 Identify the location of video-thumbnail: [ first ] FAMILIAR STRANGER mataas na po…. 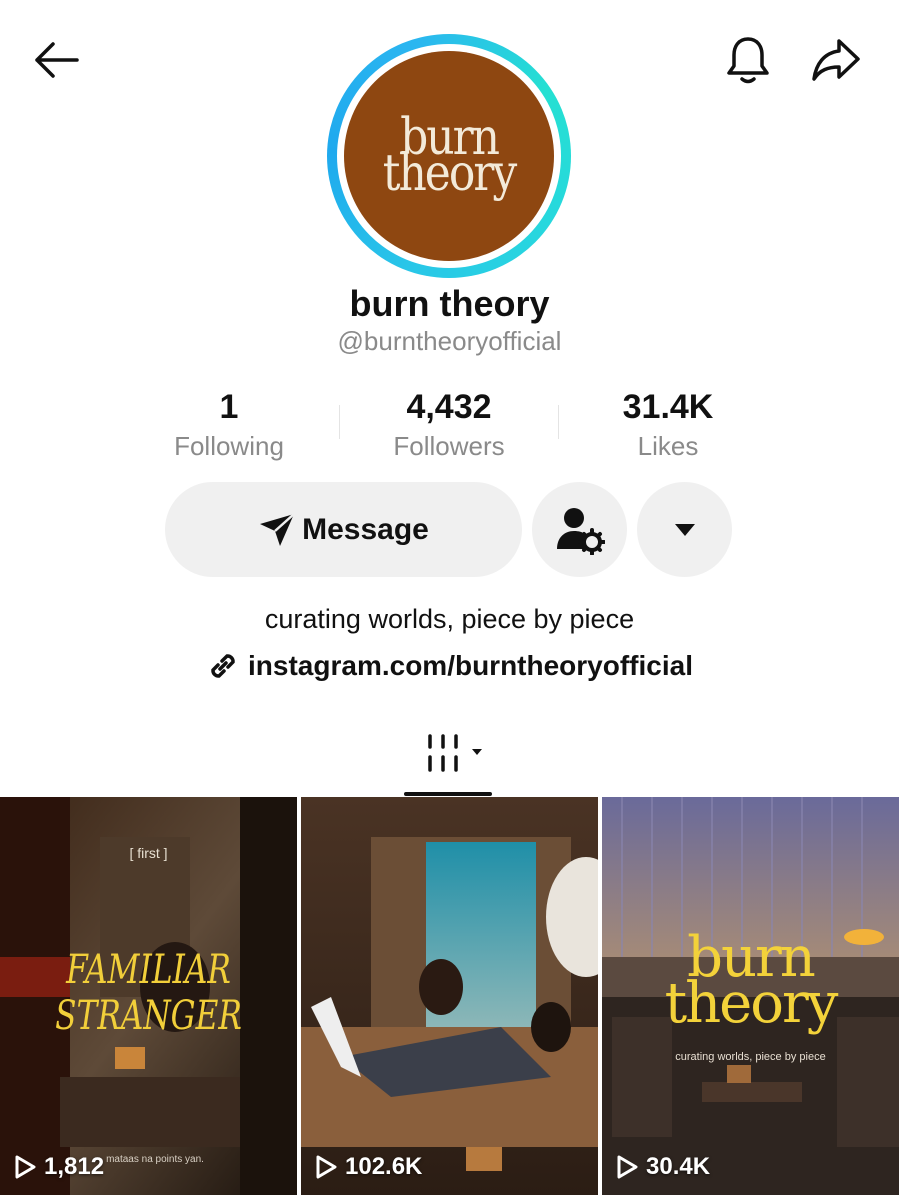
(148, 996).